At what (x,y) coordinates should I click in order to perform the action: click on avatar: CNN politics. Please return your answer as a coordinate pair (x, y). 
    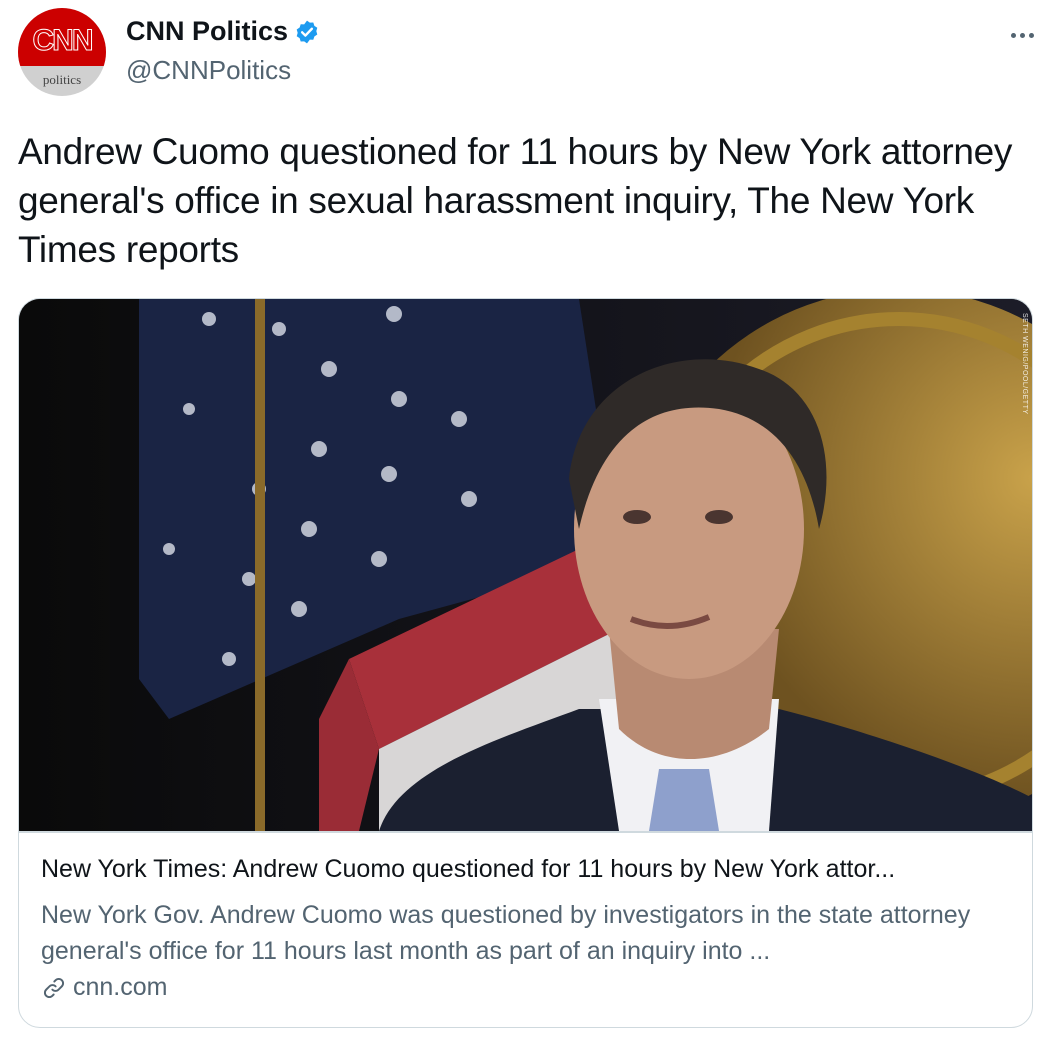
    Looking at the image, I should click on (62, 52).